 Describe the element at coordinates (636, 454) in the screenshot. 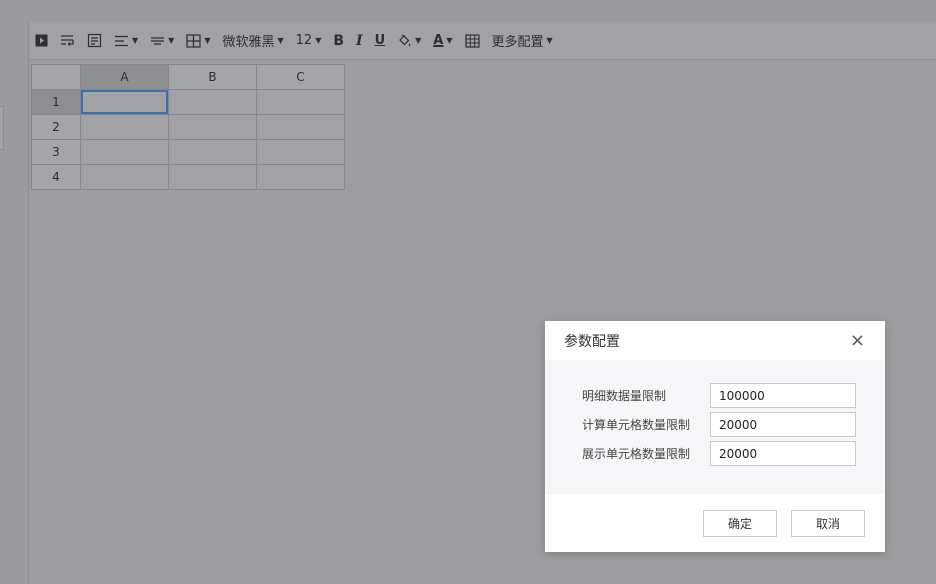

I see `display-cell-limit-label: 展示单元格数量限制` at that location.